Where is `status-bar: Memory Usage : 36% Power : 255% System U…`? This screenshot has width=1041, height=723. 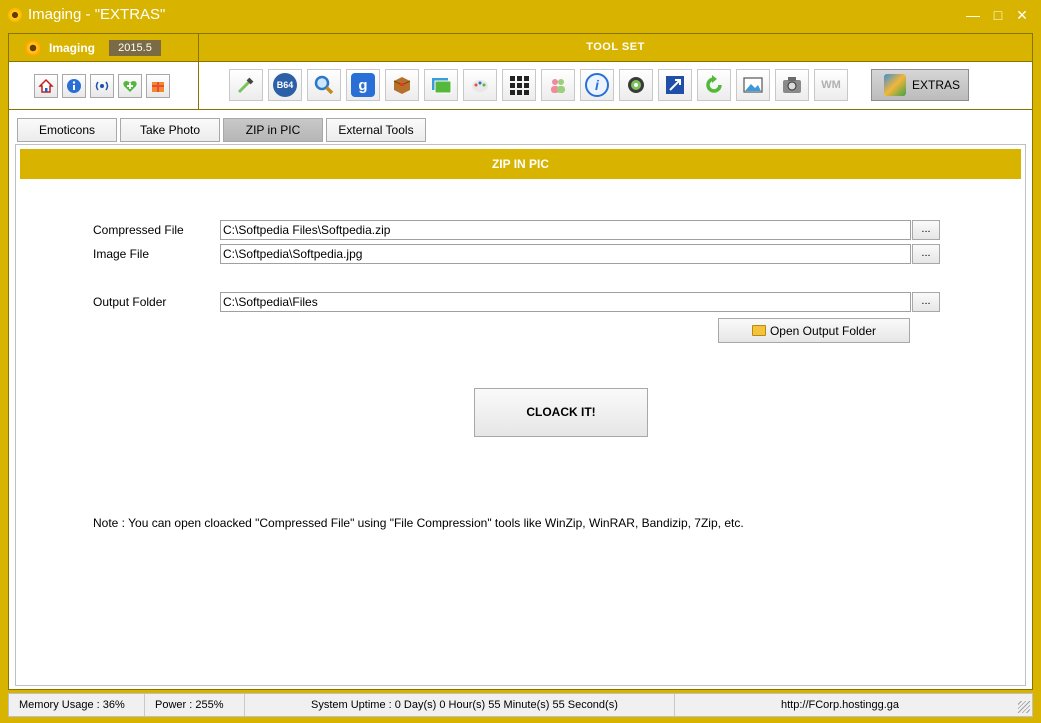 status-bar: Memory Usage : 36% Power : 255% System U… is located at coordinates (520, 705).